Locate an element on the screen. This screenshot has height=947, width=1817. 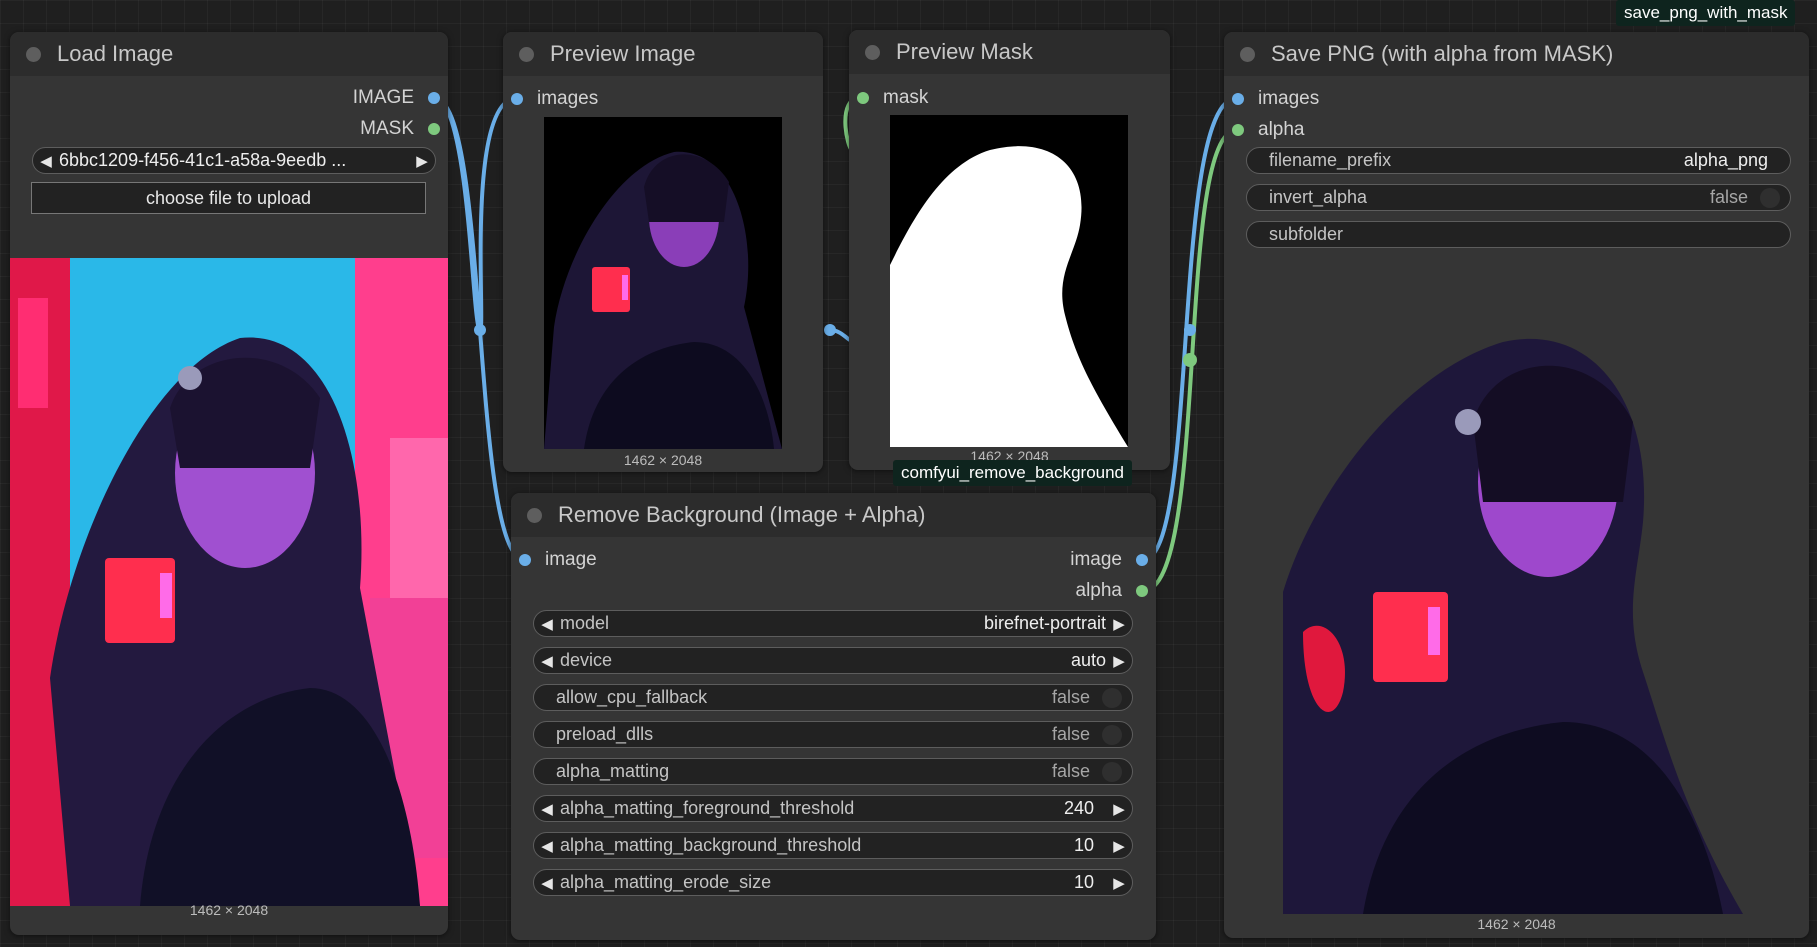
remove-bg-node-tag: comfyui_remove_background is located at coordinates (1013, 473).